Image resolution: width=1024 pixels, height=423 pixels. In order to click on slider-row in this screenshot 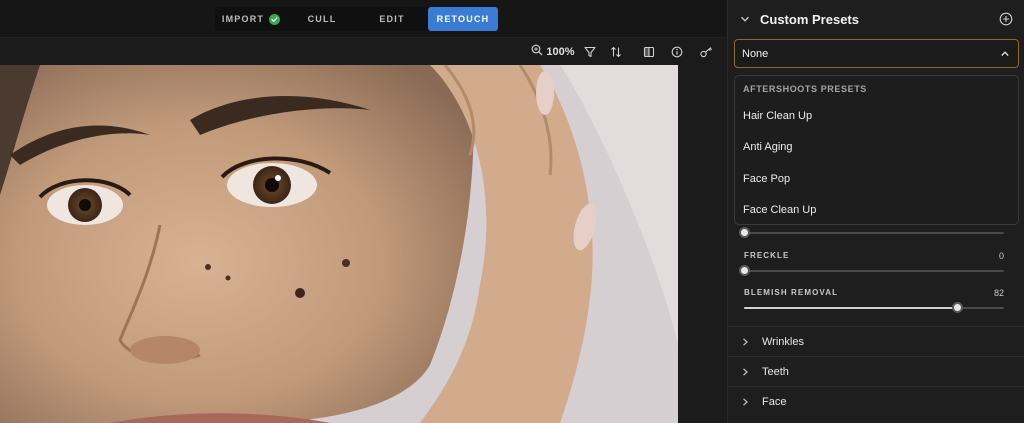, I will do `click(871, 233)`.